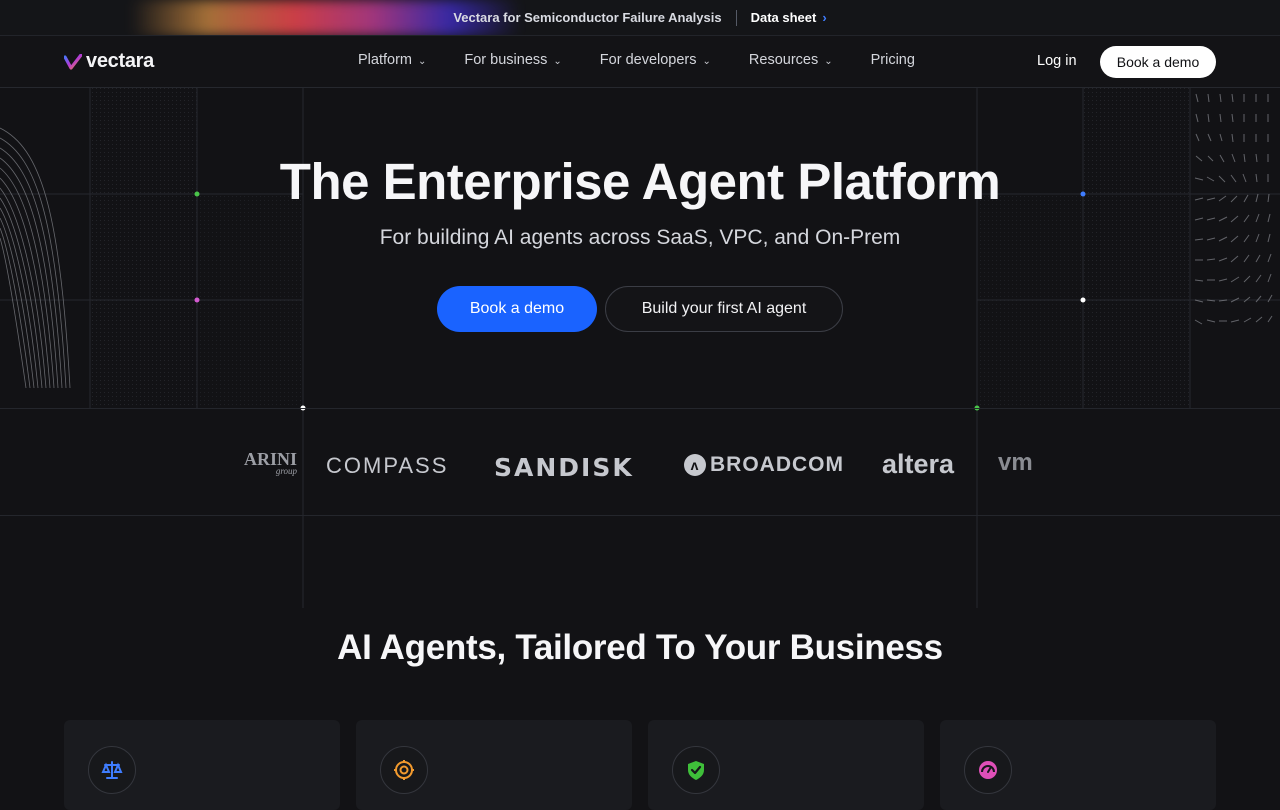 The image size is (1280, 810). I want to click on book-demo-button: Book a demo, so click(517, 309).